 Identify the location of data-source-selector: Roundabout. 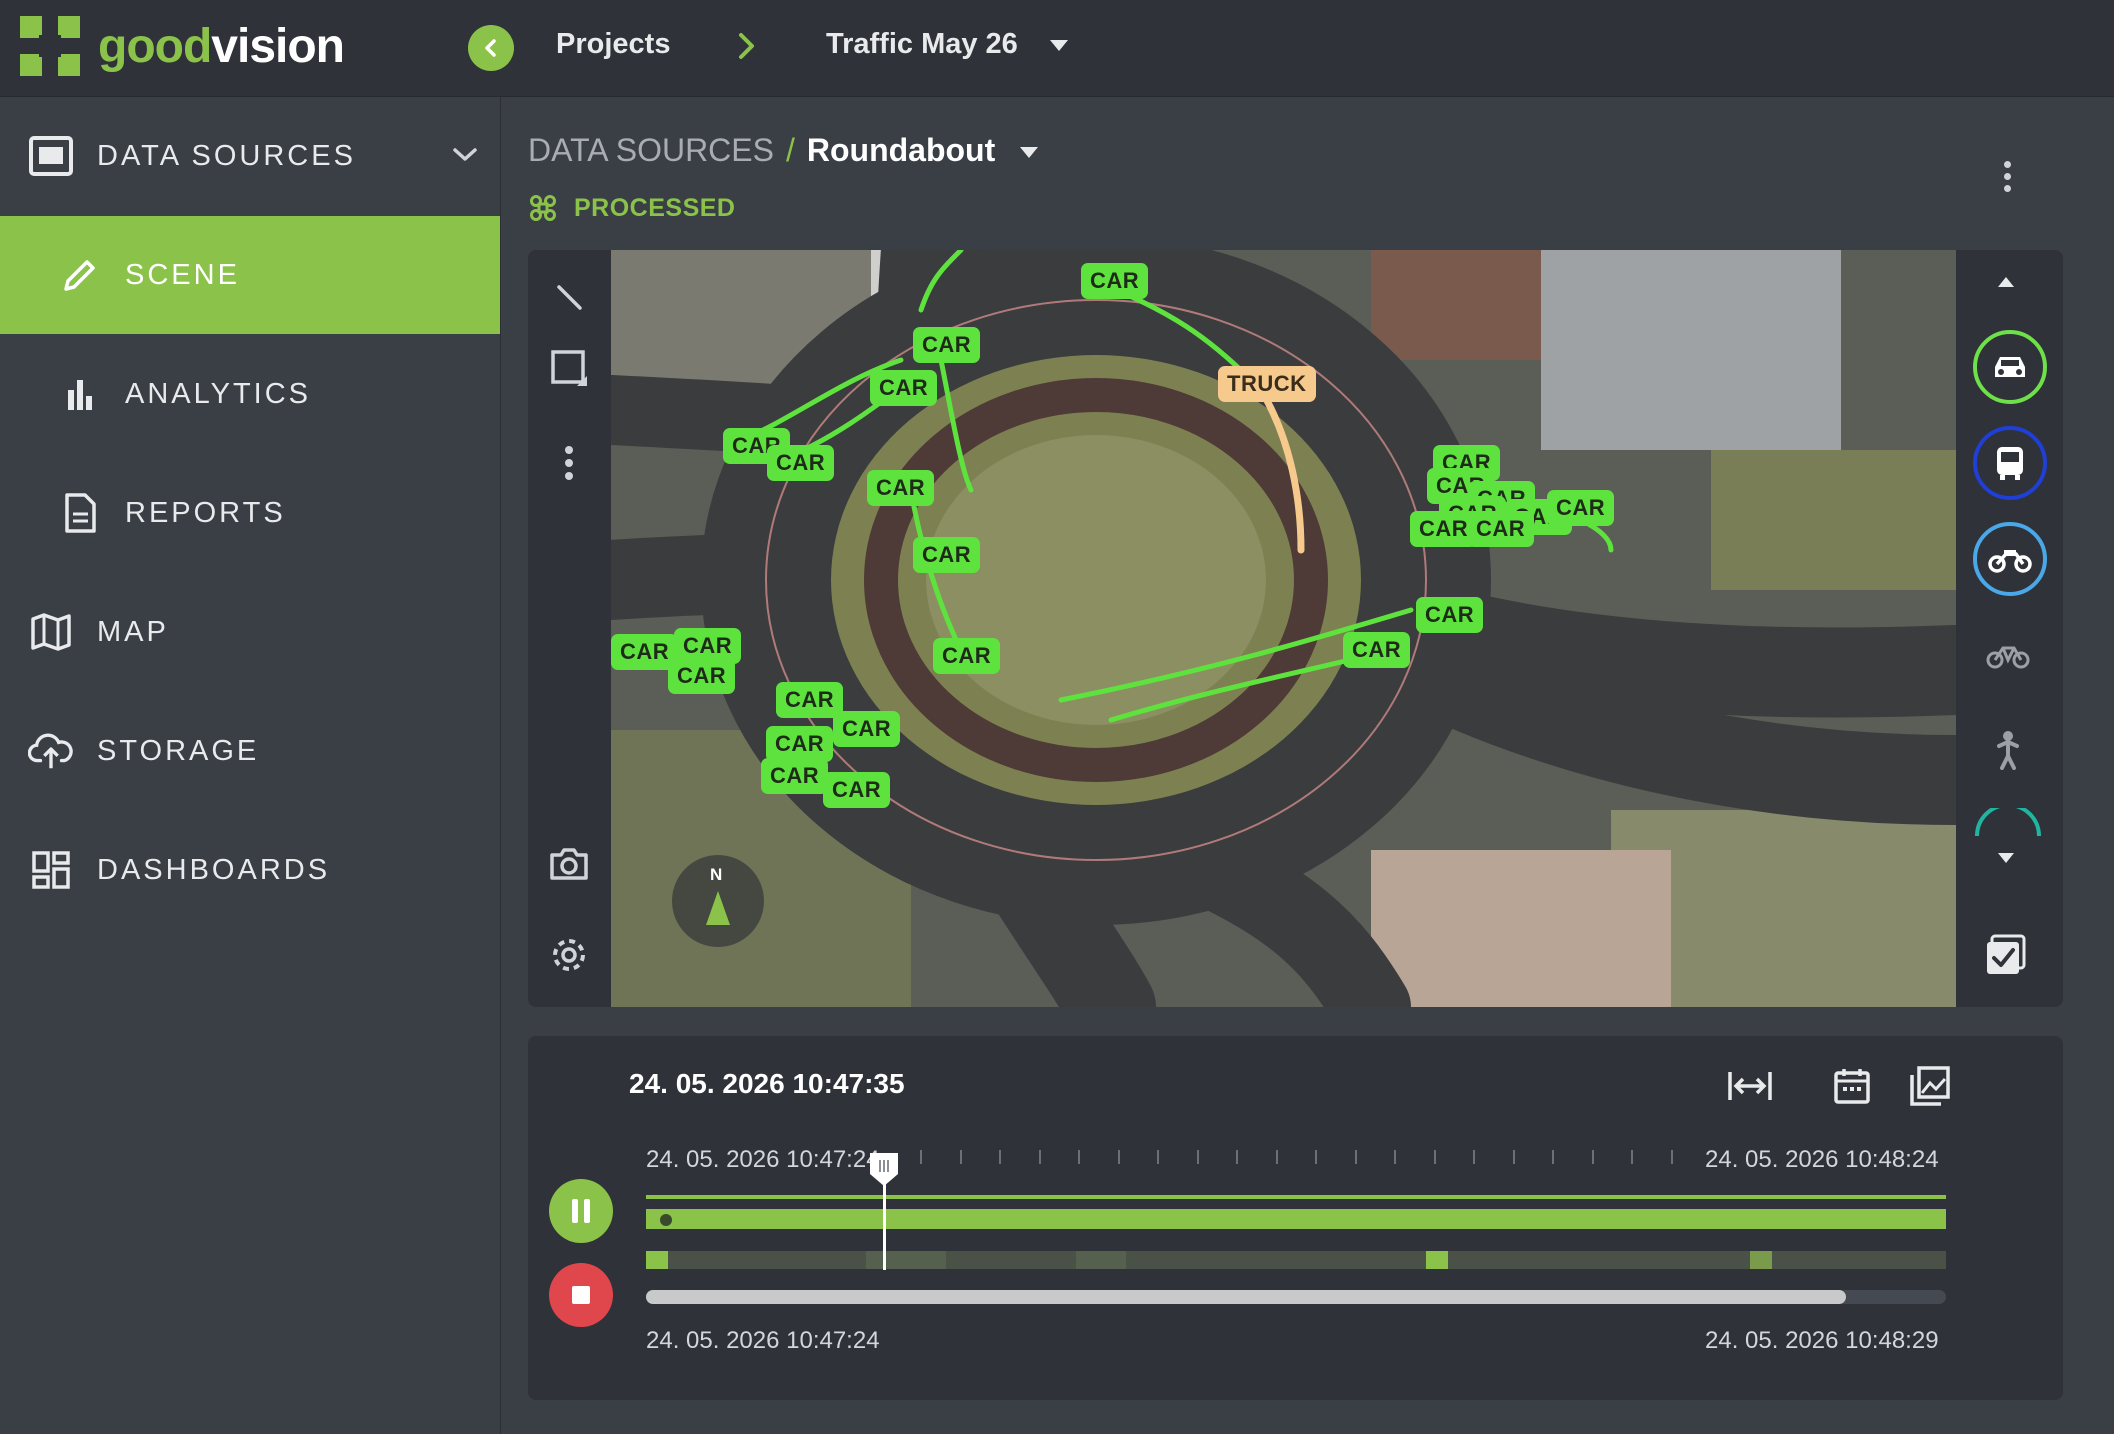
(901, 150).